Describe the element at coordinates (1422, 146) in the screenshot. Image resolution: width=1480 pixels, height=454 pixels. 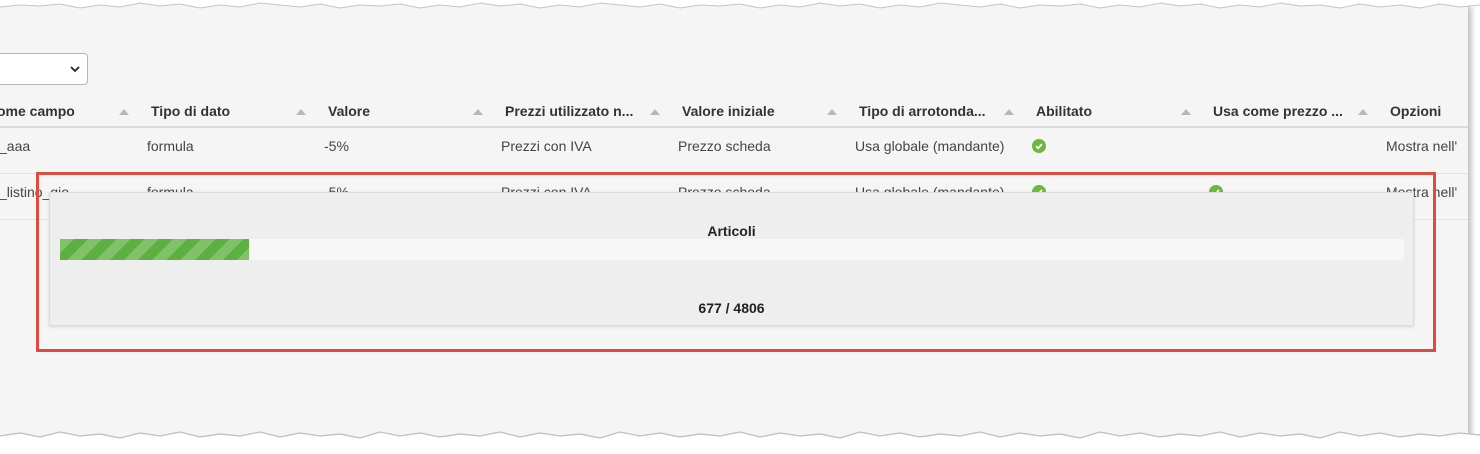
I see `cell-options: Mostra nell'` at that location.